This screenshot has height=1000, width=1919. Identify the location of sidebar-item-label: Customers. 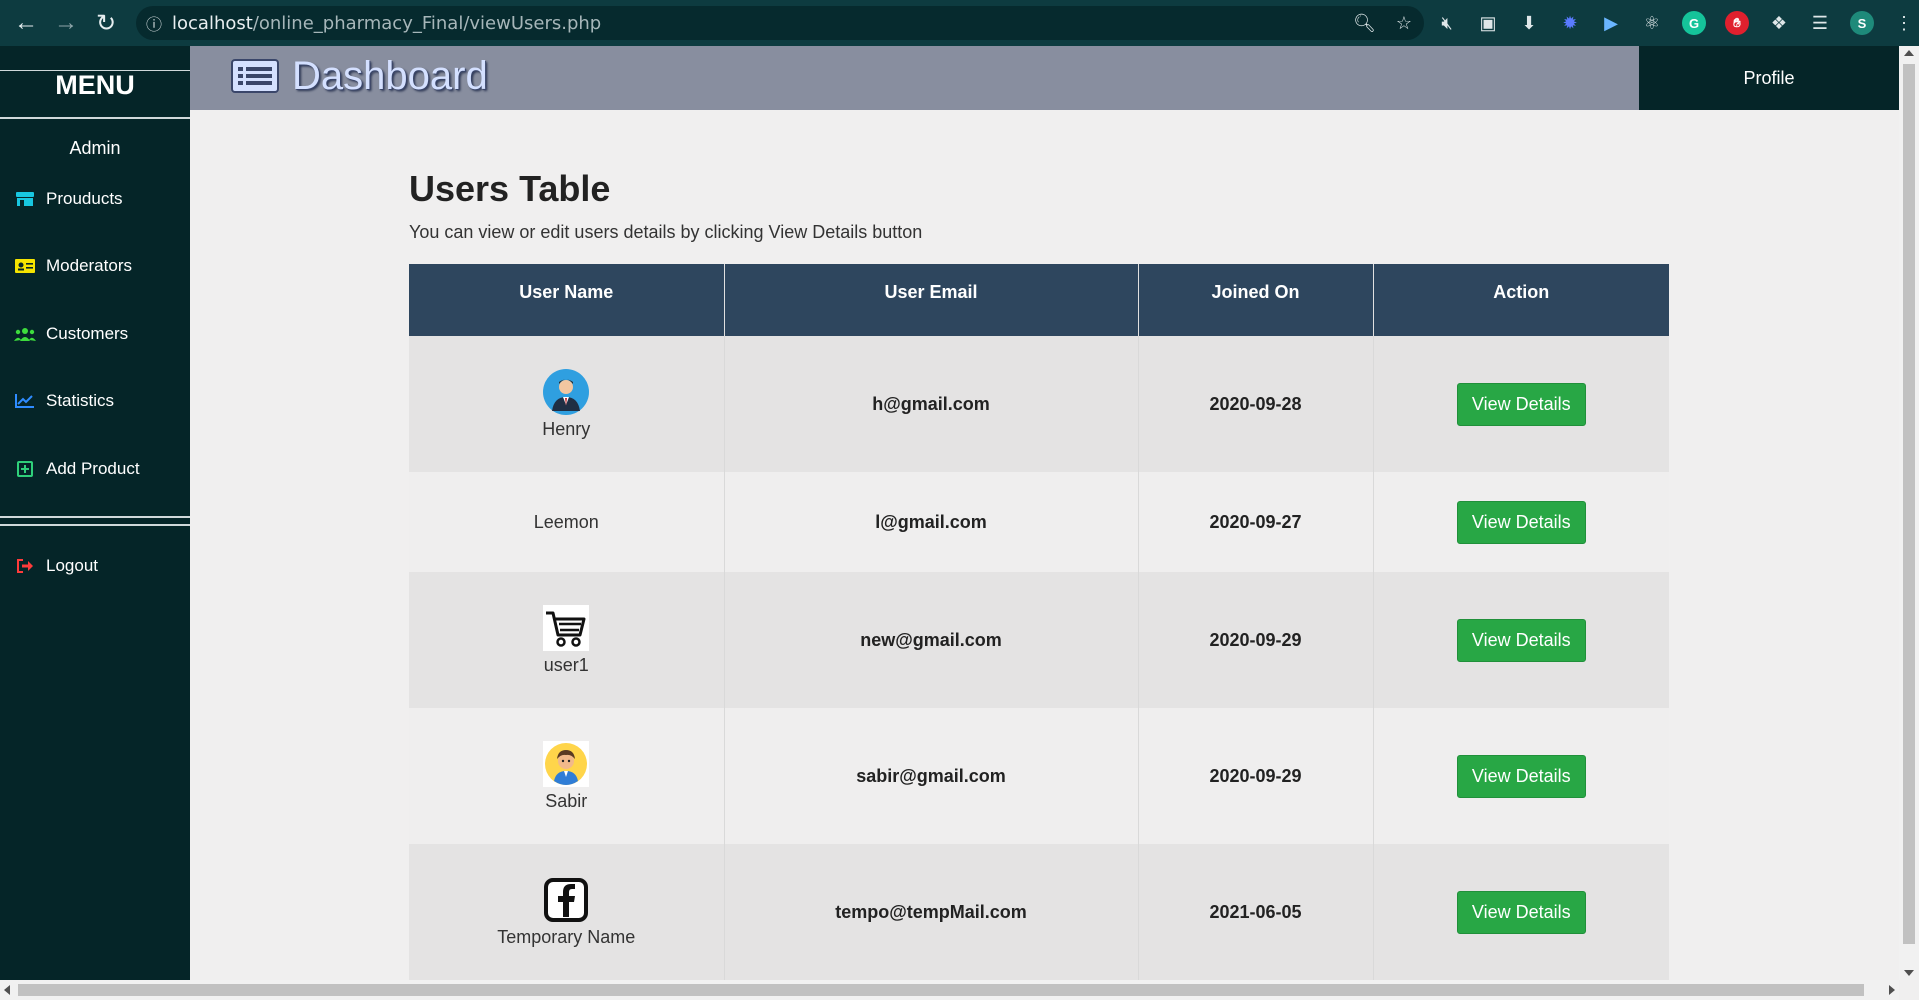
(87, 333).